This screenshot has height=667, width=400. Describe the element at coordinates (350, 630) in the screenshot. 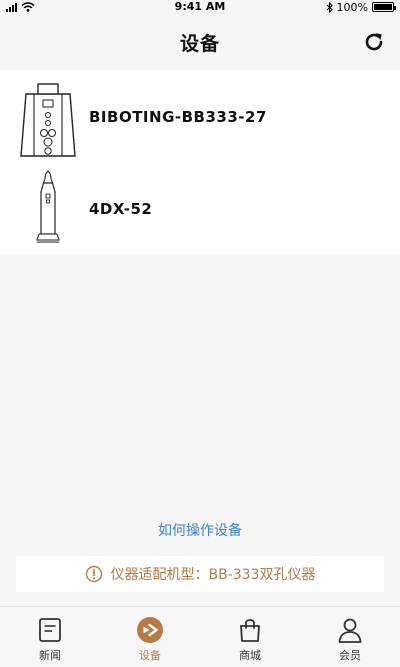

I see `user-icon` at that location.